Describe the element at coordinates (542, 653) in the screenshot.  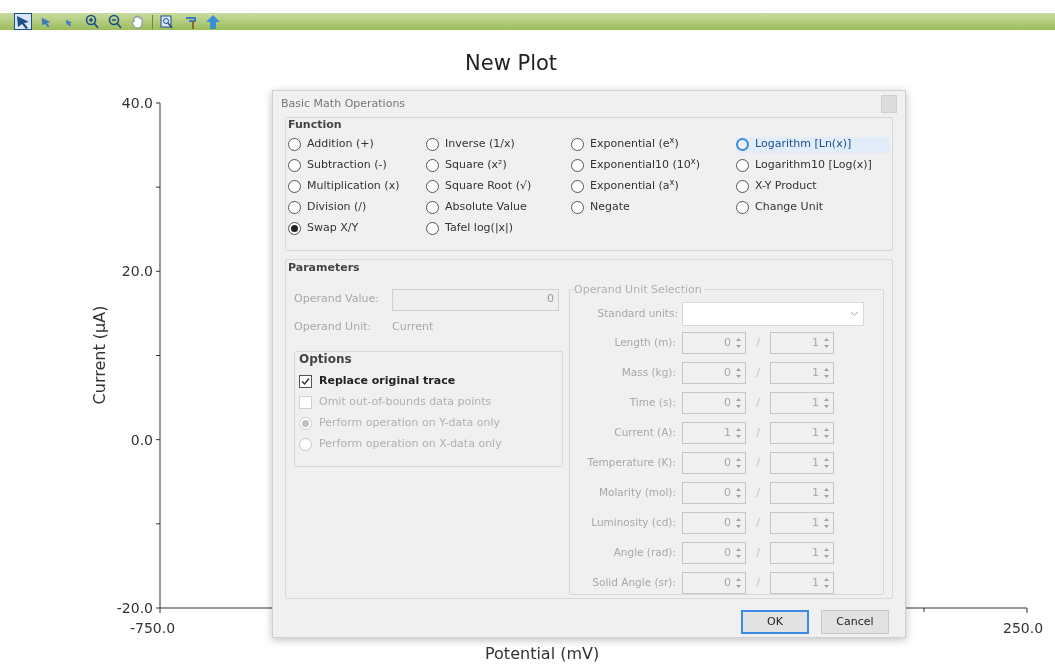
I see `axis-label: Potential (mV)` at that location.